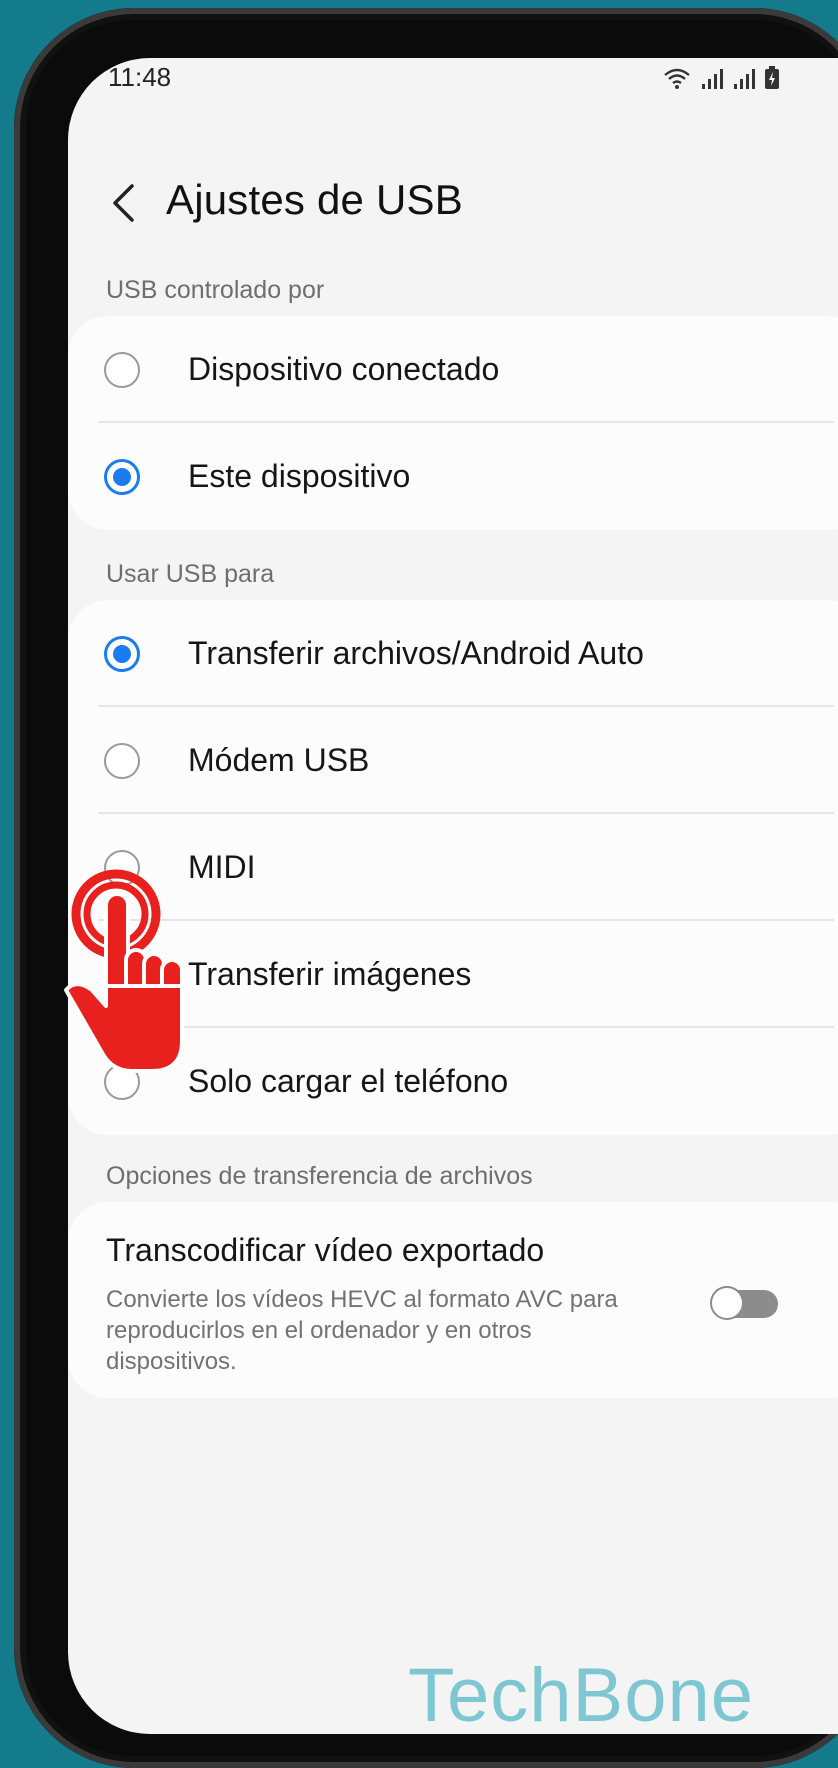 The image size is (838, 1768). Describe the element at coordinates (314, 199) in the screenshot. I see `page-title: Ajustes de USB` at that location.